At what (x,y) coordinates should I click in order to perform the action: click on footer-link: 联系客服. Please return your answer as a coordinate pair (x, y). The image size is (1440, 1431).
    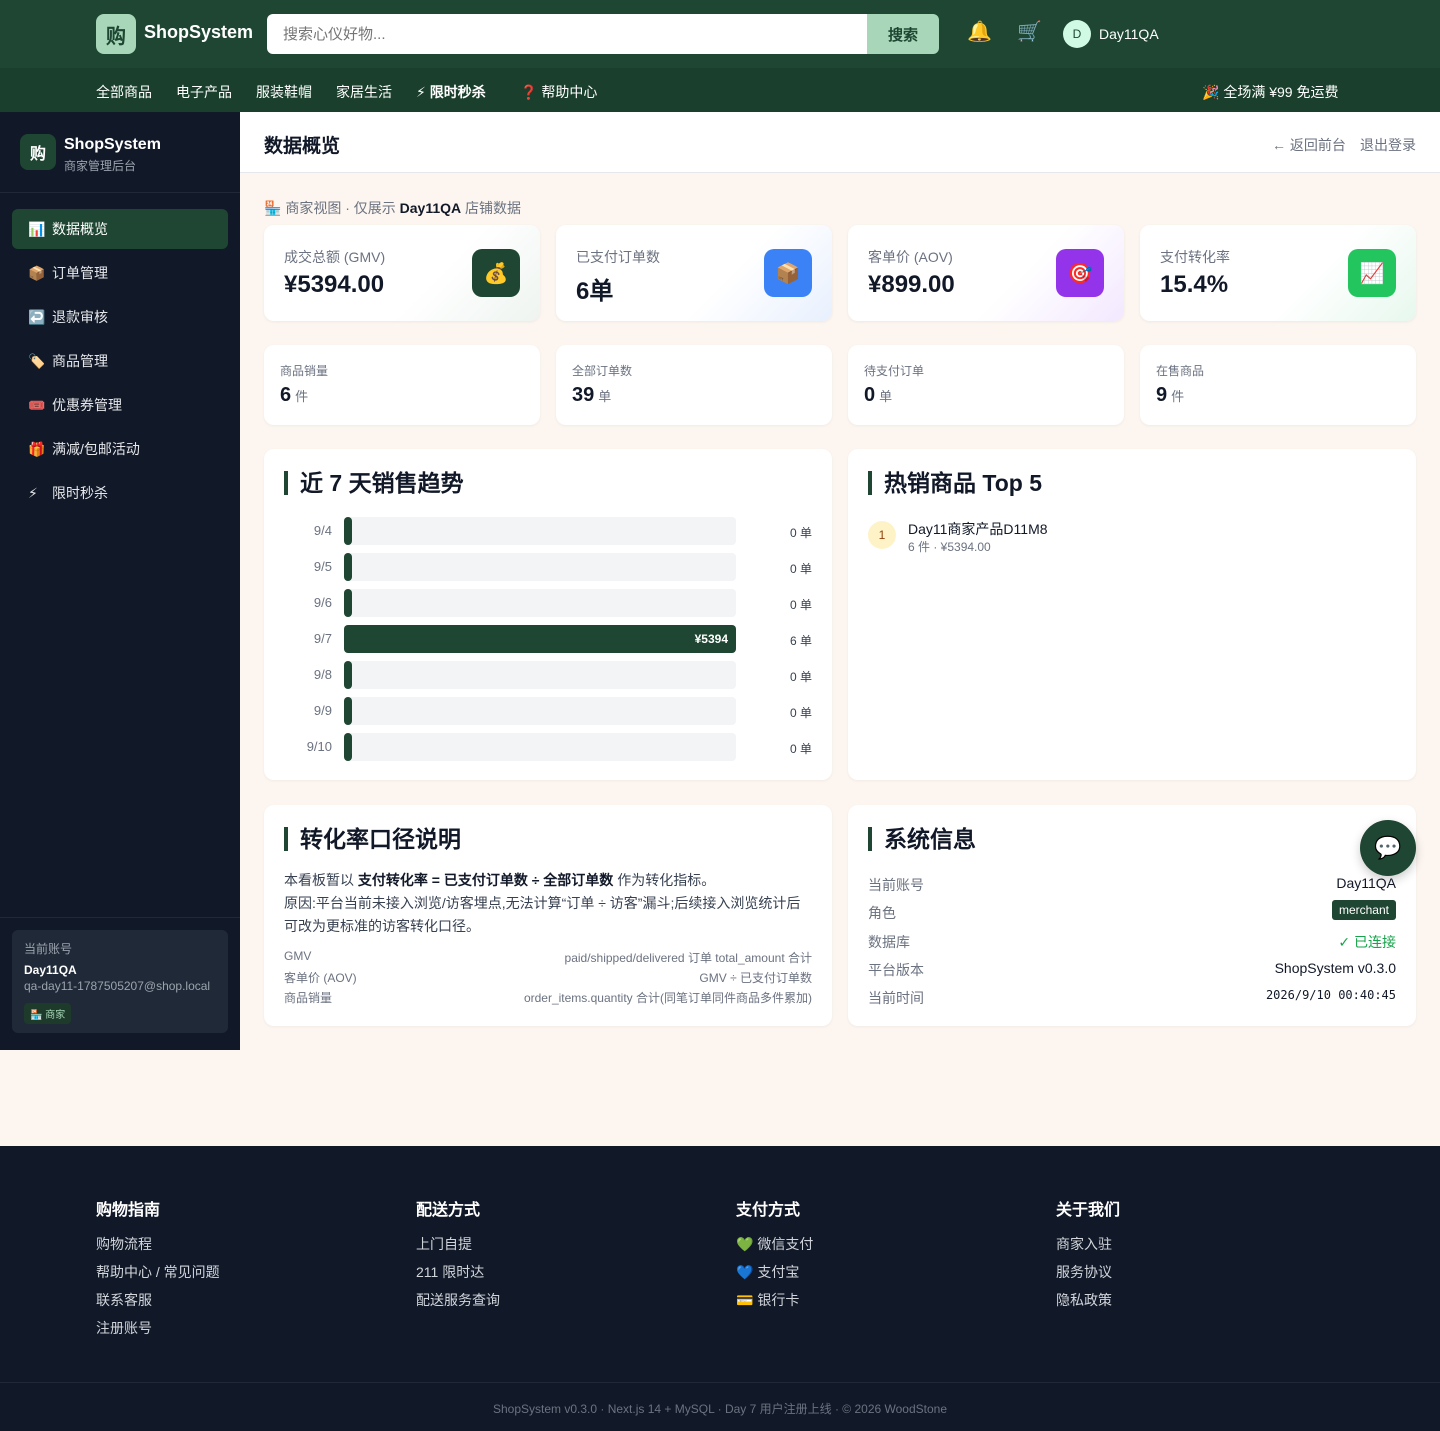
    Looking at the image, I should click on (158, 1304).